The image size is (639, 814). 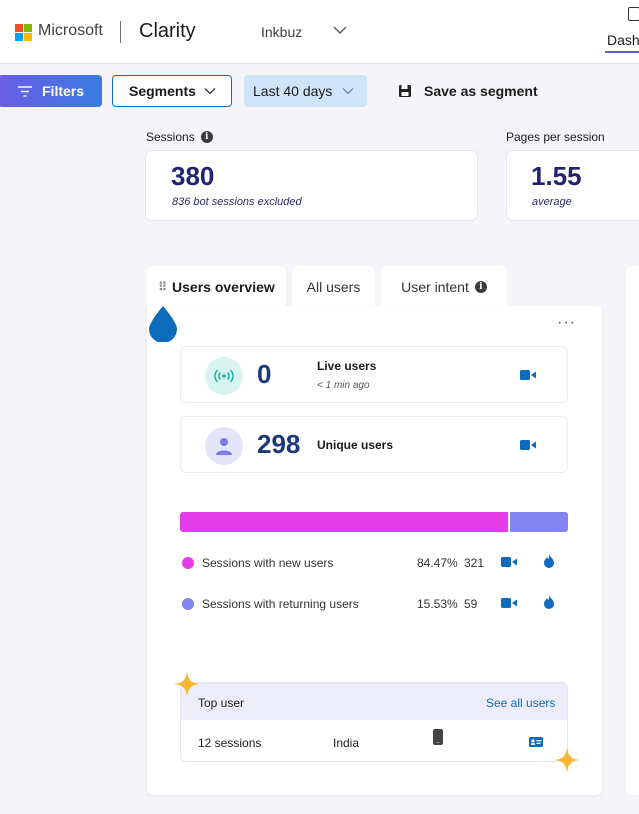 What do you see at coordinates (279, 444) in the screenshot?
I see `unique-users-count: 298` at bounding box center [279, 444].